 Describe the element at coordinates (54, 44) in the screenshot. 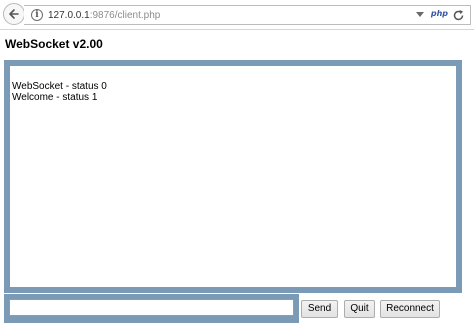

I see `page-title: WebSocket v2.00` at that location.